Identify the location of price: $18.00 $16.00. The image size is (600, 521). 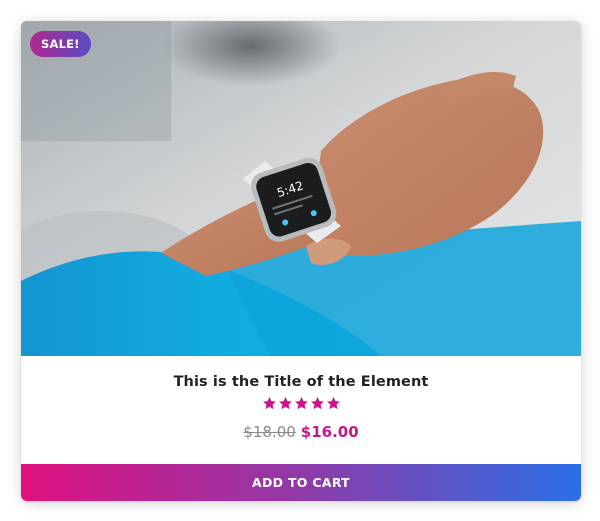
(301, 432).